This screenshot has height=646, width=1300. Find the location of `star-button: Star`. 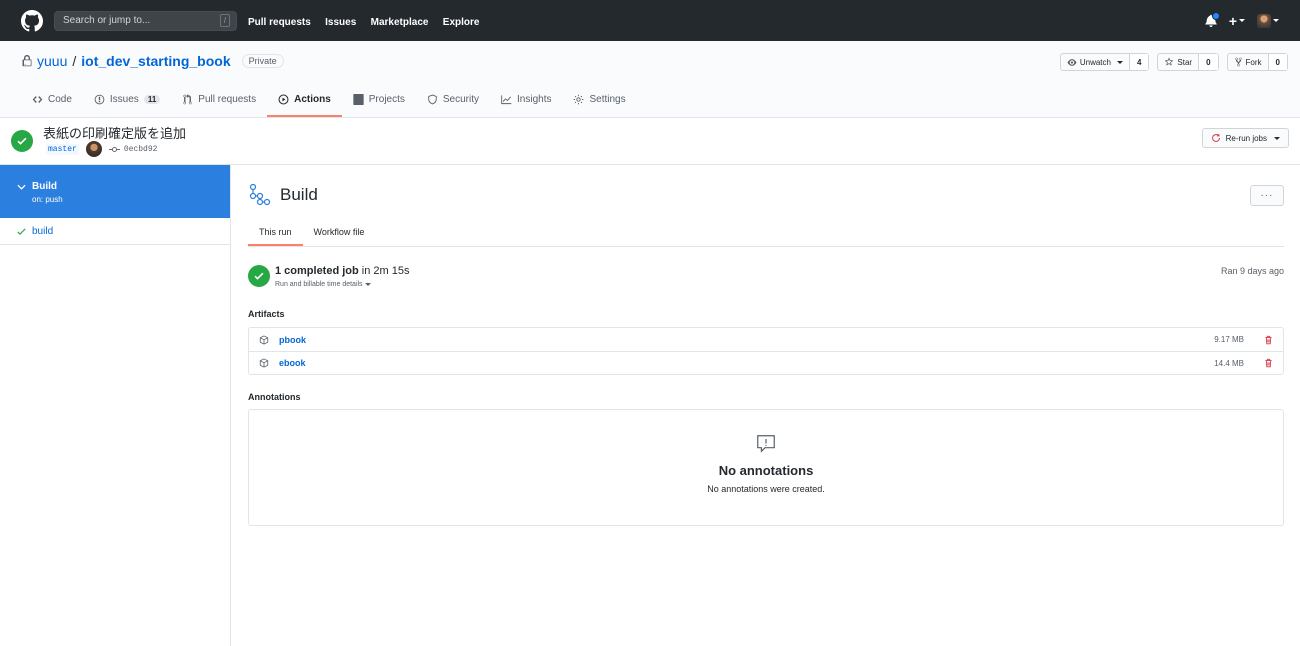

star-button: Star is located at coordinates (1178, 62).